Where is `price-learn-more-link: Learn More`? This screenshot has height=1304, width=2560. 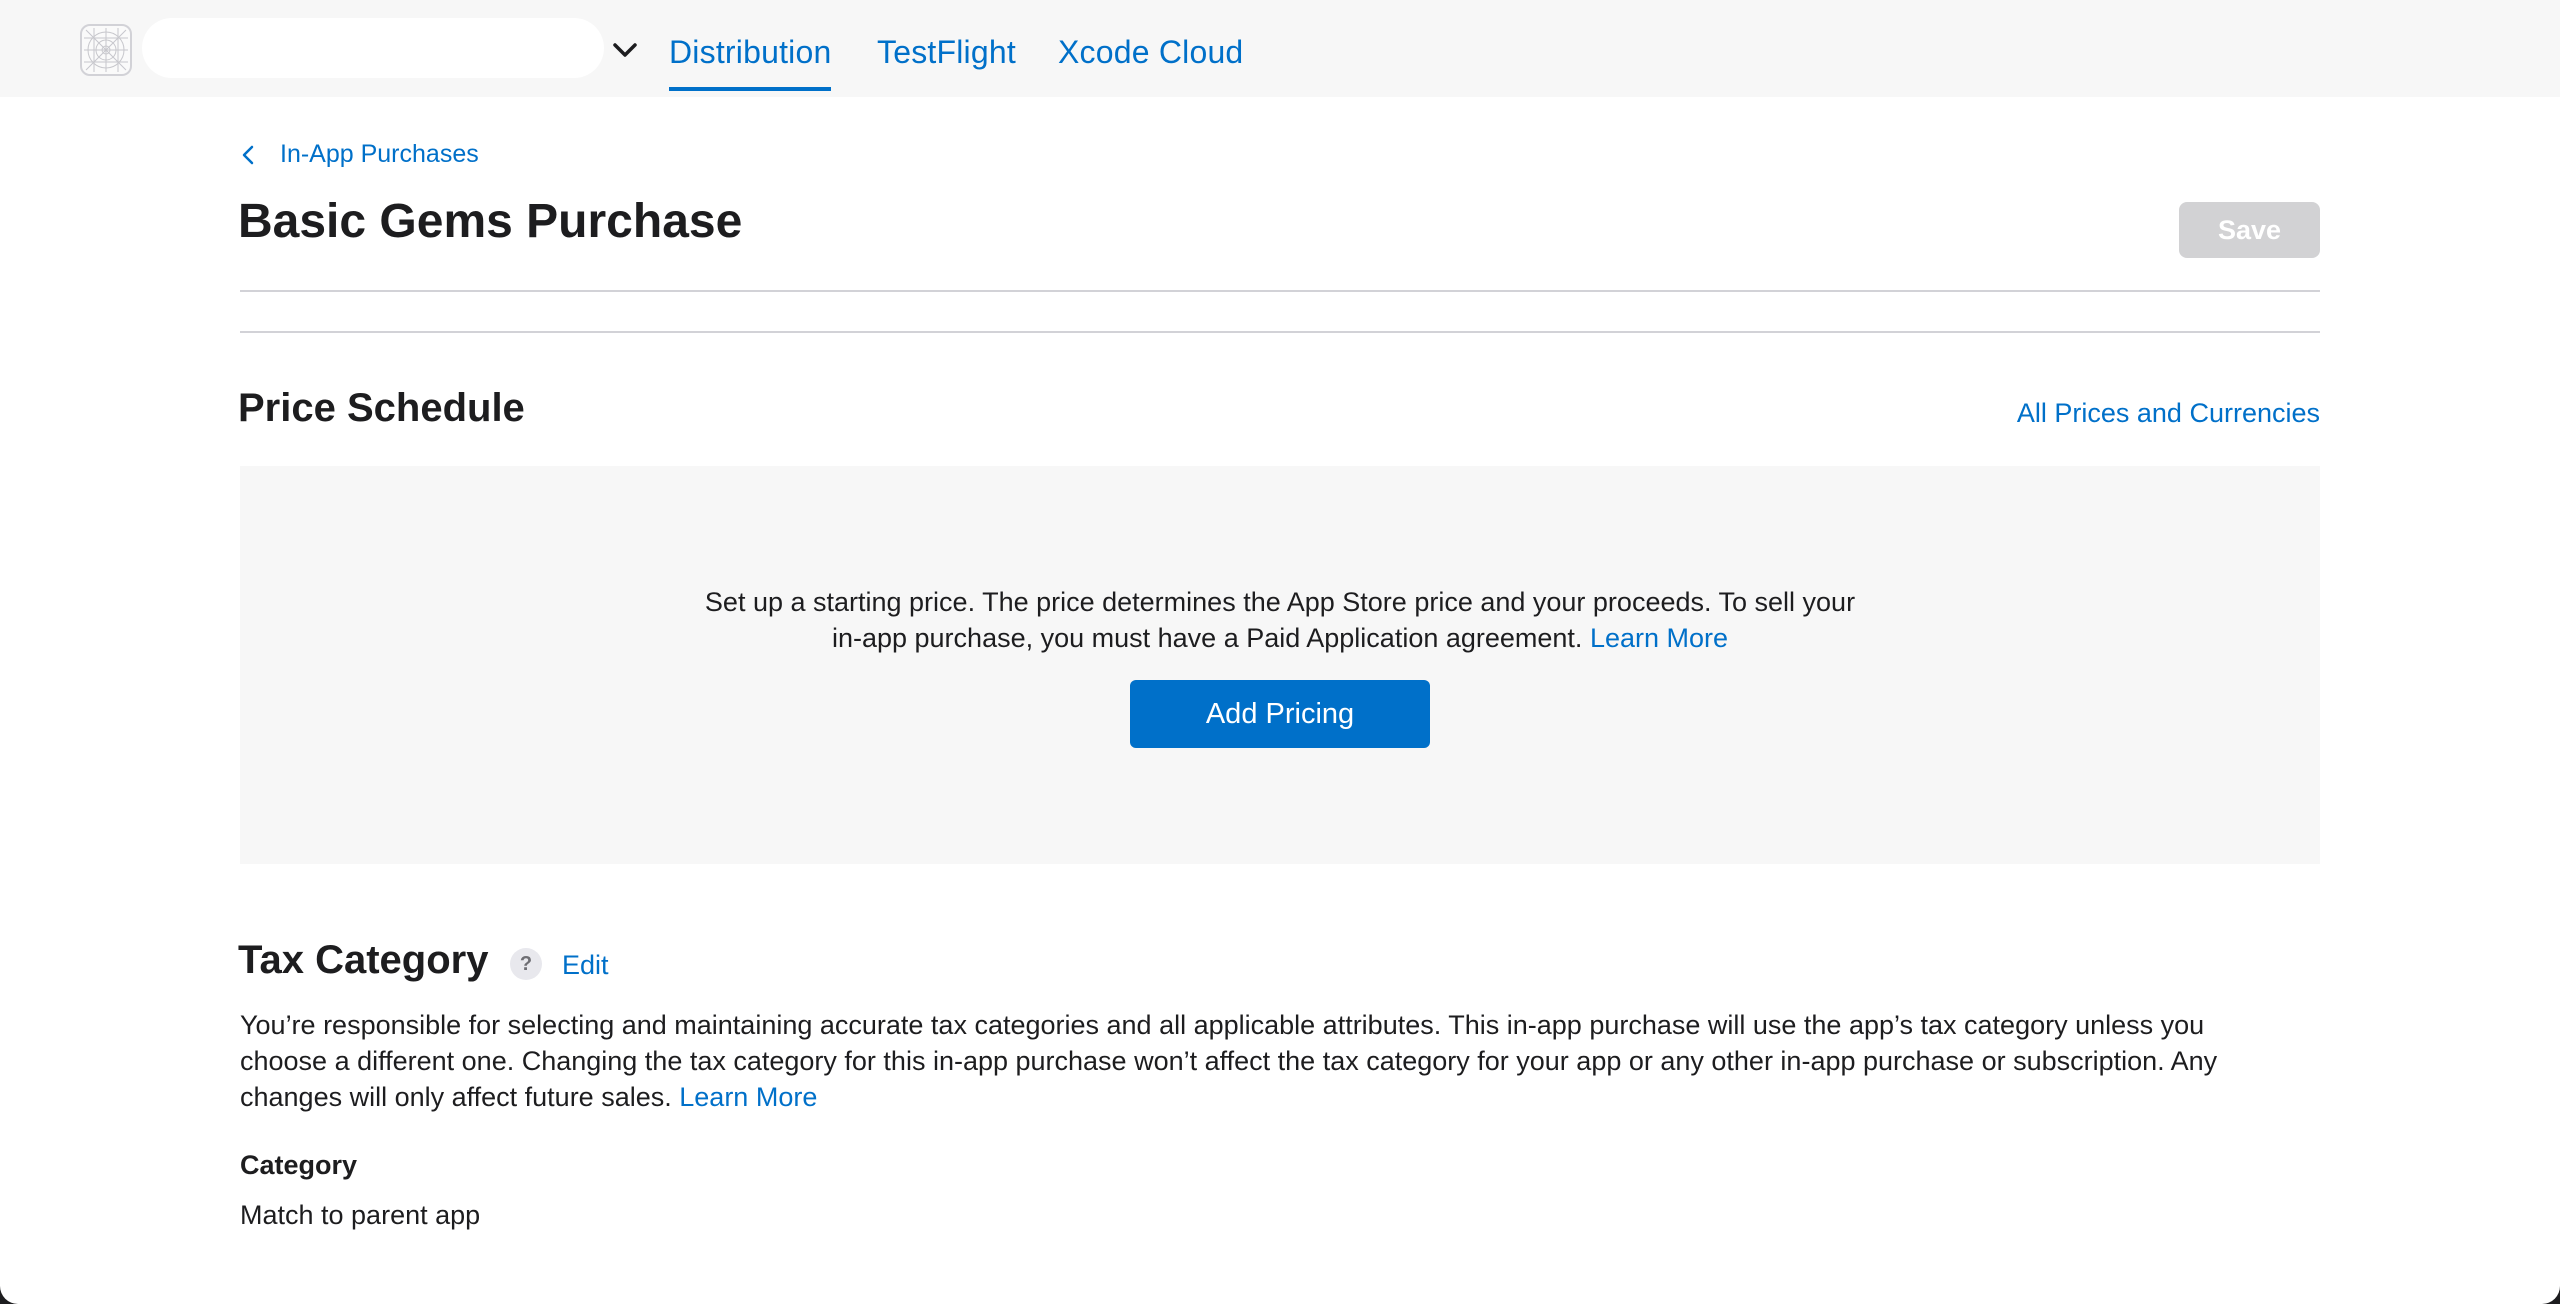 price-learn-more-link: Learn More is located at coordinates (1659, 638).